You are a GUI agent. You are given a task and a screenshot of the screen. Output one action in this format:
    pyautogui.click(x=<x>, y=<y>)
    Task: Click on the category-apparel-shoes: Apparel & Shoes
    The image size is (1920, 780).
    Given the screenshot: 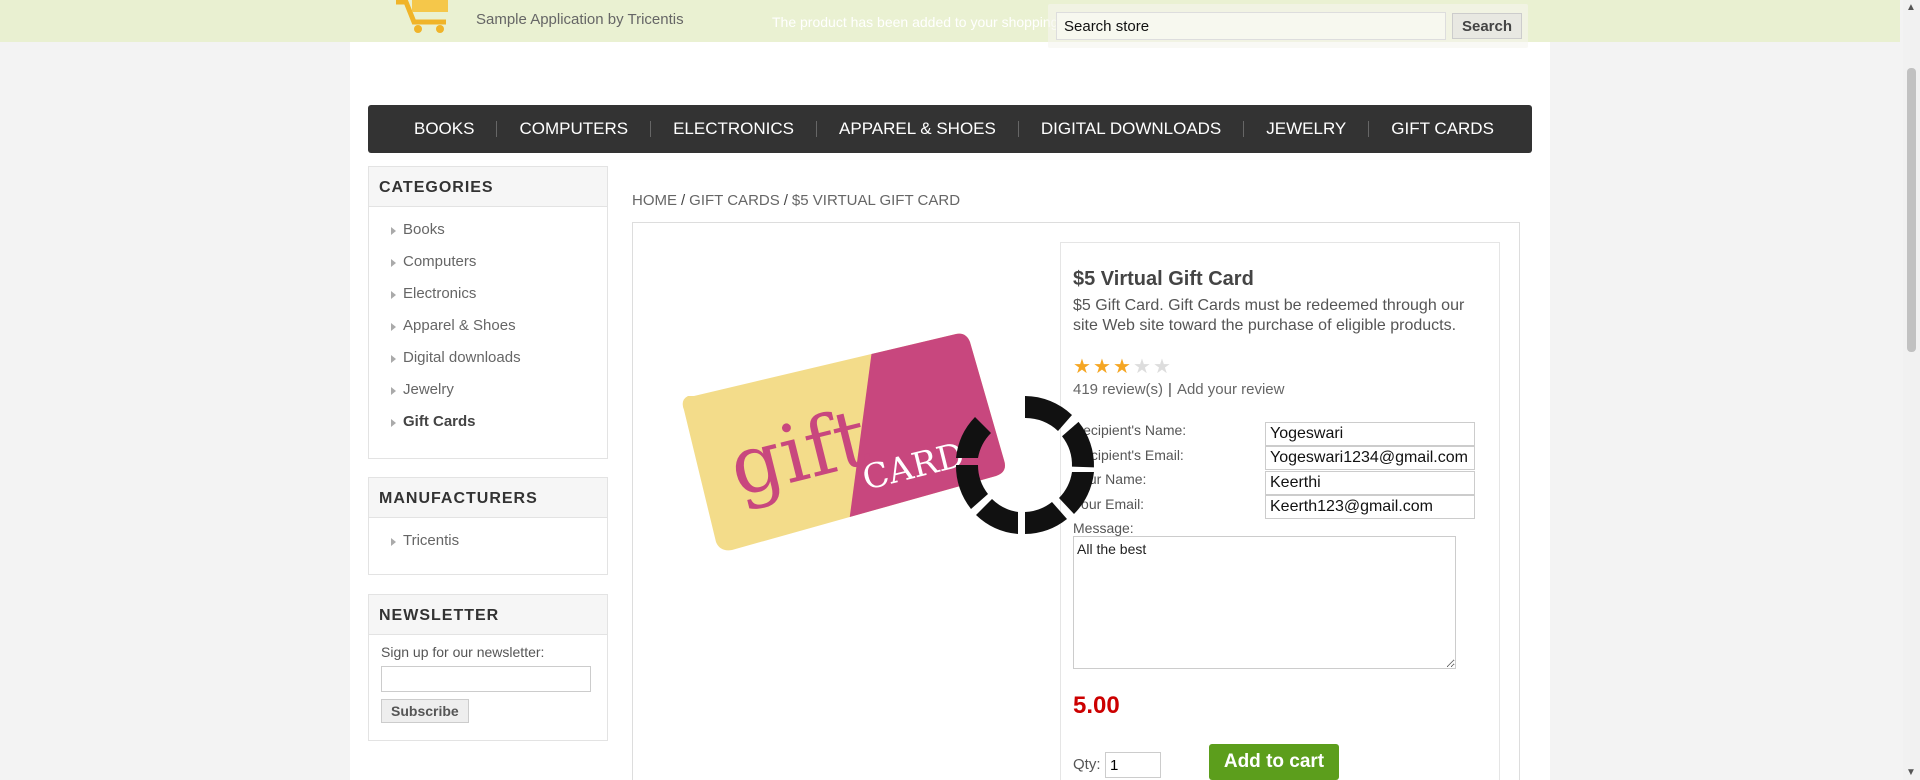 What is the action you would take?
    pyautogui.click(x=499, y=329)
    